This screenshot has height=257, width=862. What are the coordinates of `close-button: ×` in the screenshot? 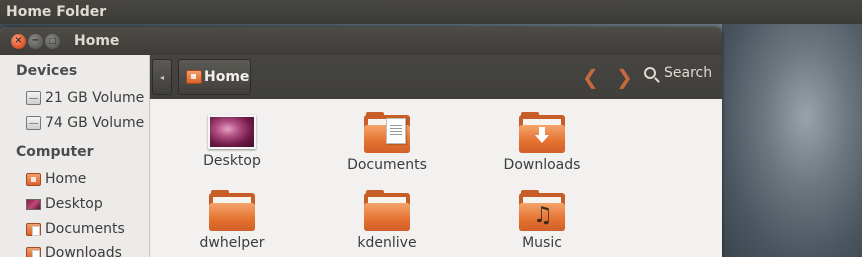 It's located at (18, 41).